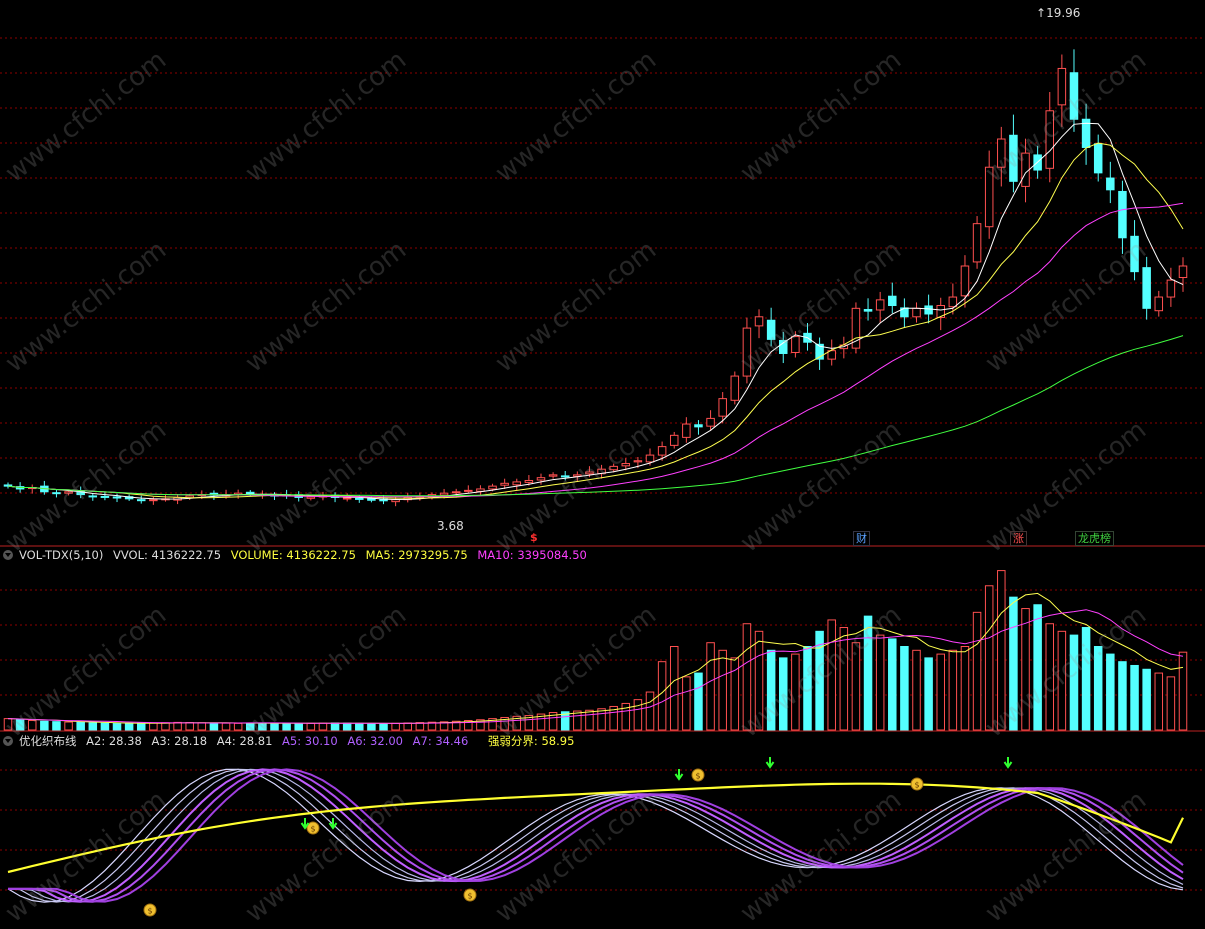  I want to click on down-arrow-icon, so click(1008, 763).